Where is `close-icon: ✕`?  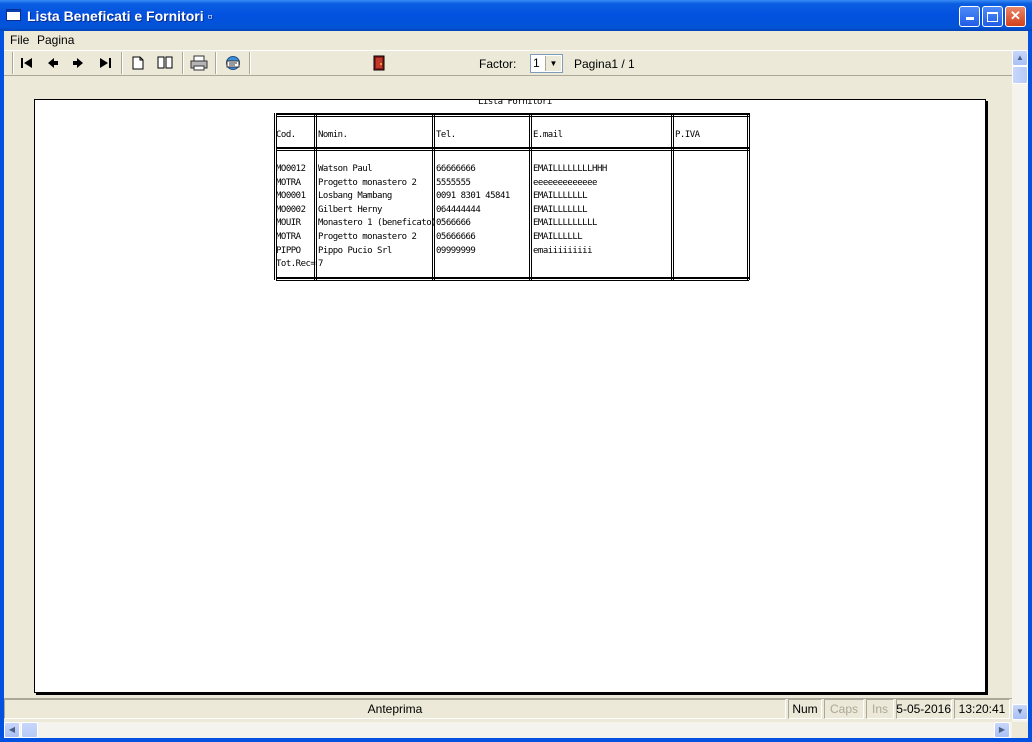
close-icon: ✕ is located at coordinates (1015, 15).